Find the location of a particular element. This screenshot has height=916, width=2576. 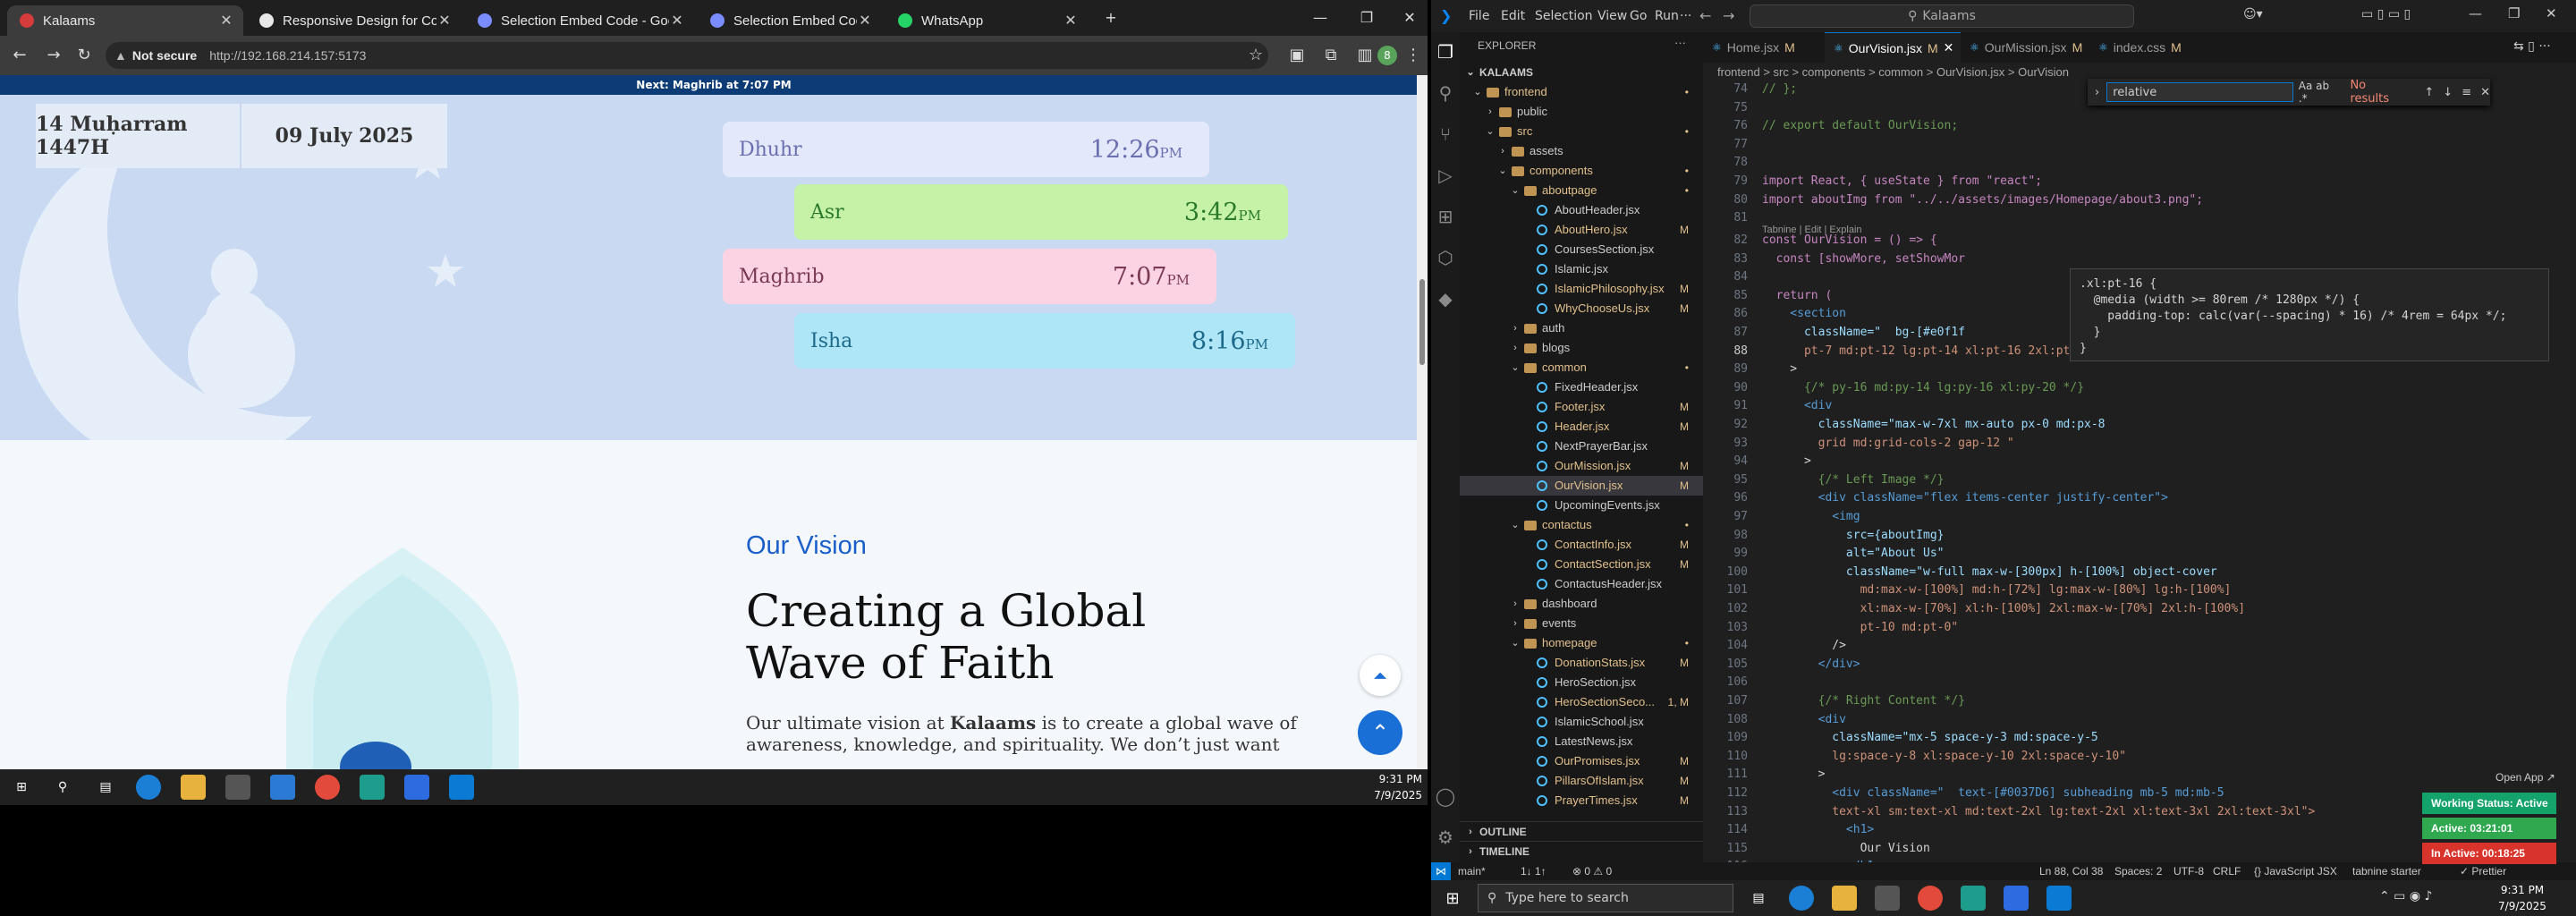

editor-tab: ⚛ index.css M is located at coordinates (2143, 47).